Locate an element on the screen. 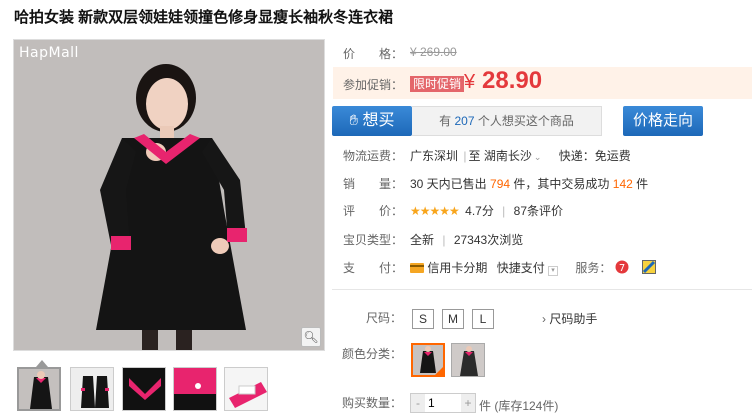  payment-info: 信用卡分期 快捷支付 ▾ 服务： 7 is located at coordinates (533, 268).